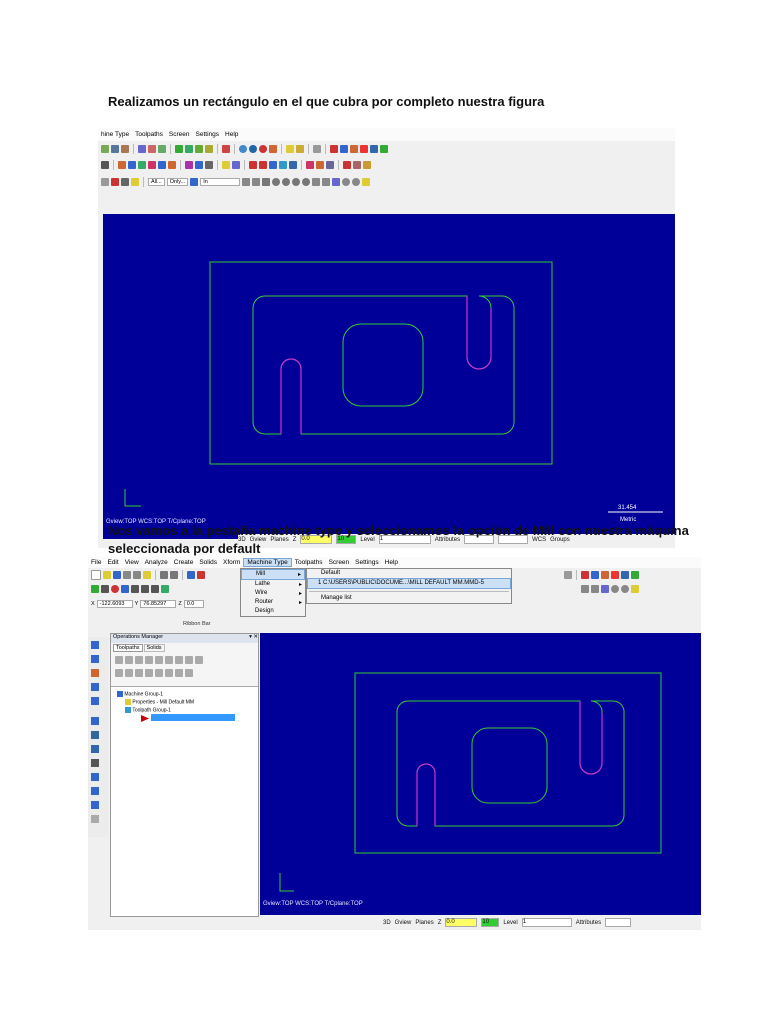 The height and width of the screenshot is (1024, 768). What do you see at coordinates (618, 922) in the screenshot?
I see `status-style-field` at bounding box center [618, 922].